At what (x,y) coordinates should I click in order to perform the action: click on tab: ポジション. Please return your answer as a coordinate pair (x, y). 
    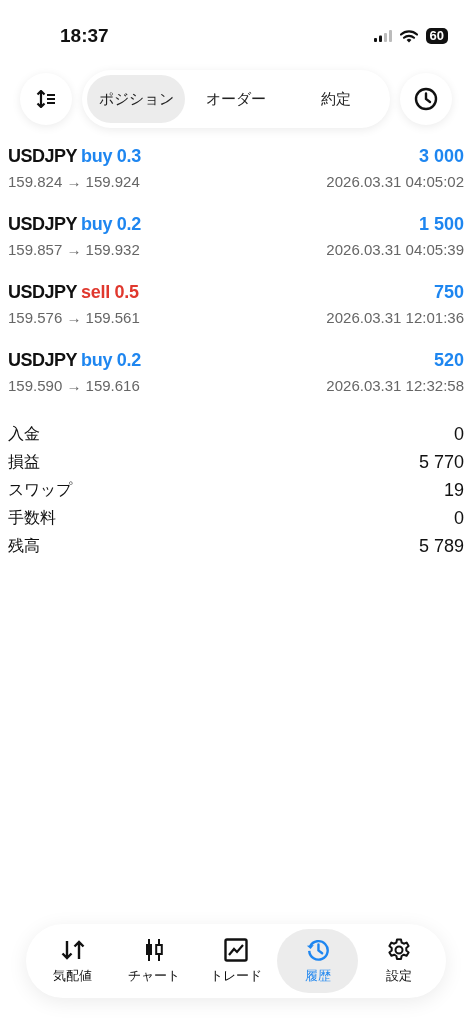
    Looking at the image, I should click on (136, 99).